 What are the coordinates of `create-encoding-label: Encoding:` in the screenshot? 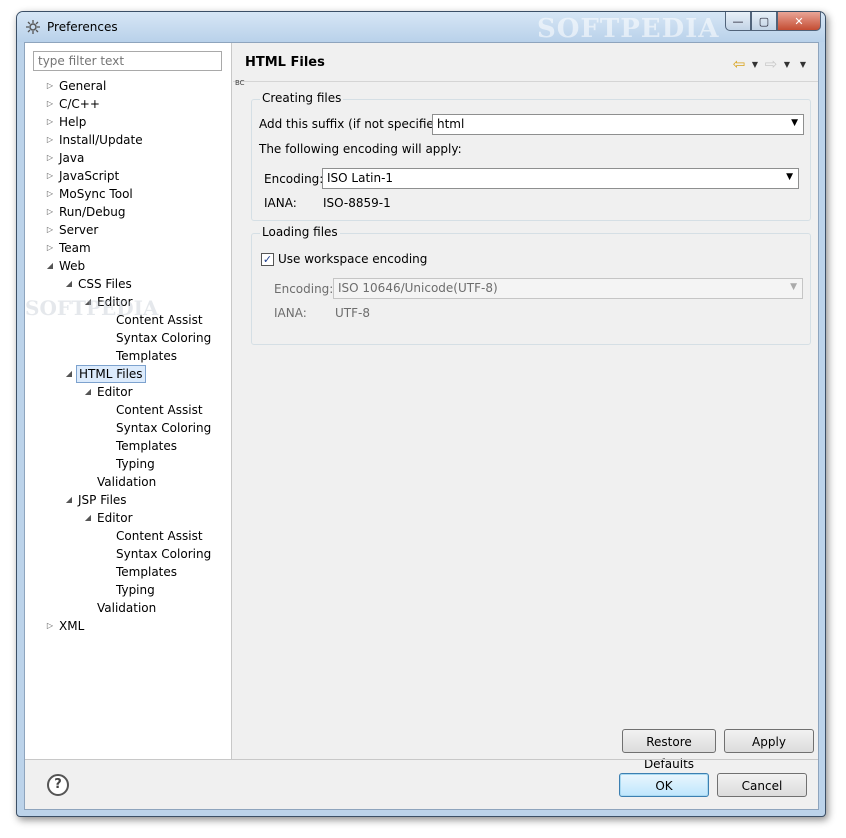 It's located at (294, 179).